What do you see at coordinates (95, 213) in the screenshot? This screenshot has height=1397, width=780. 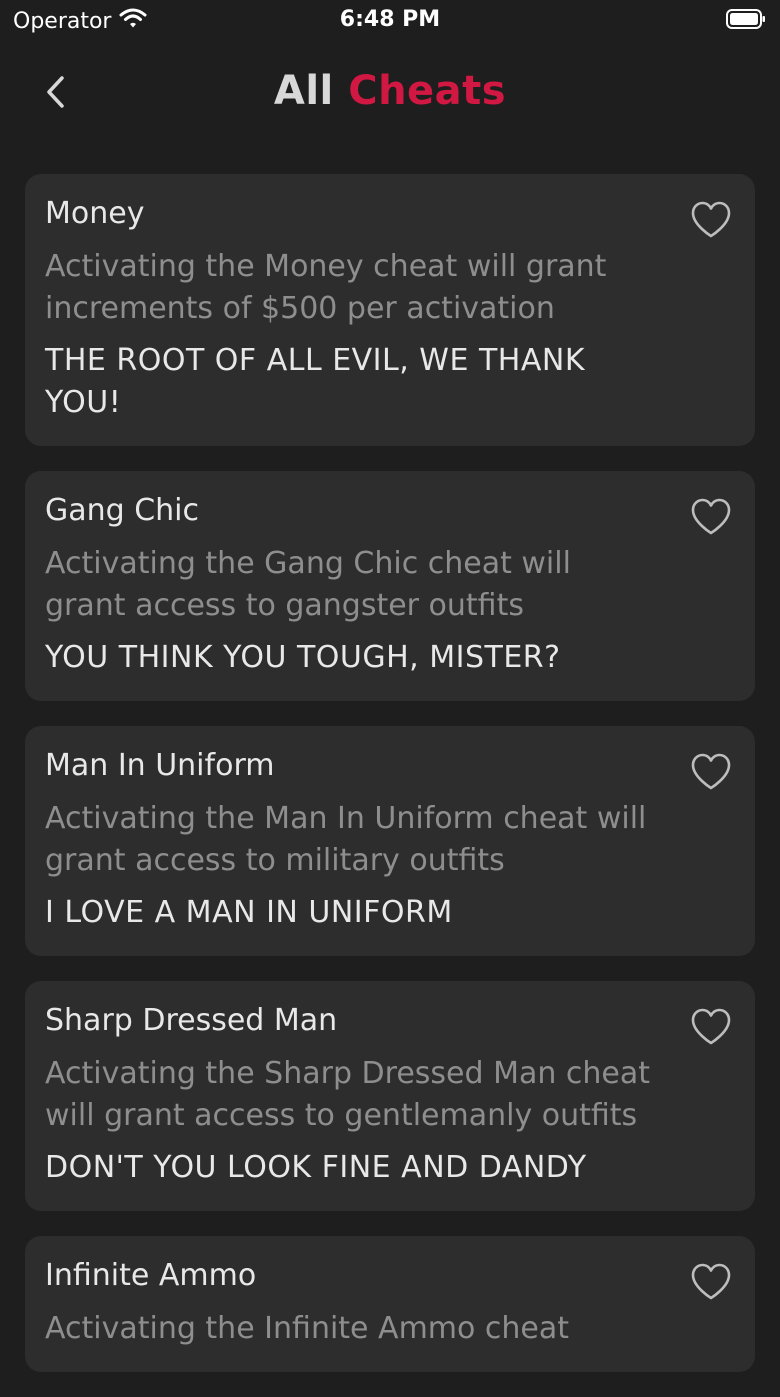 I see `cheat-name: Money` at bounding box center [95, 213].